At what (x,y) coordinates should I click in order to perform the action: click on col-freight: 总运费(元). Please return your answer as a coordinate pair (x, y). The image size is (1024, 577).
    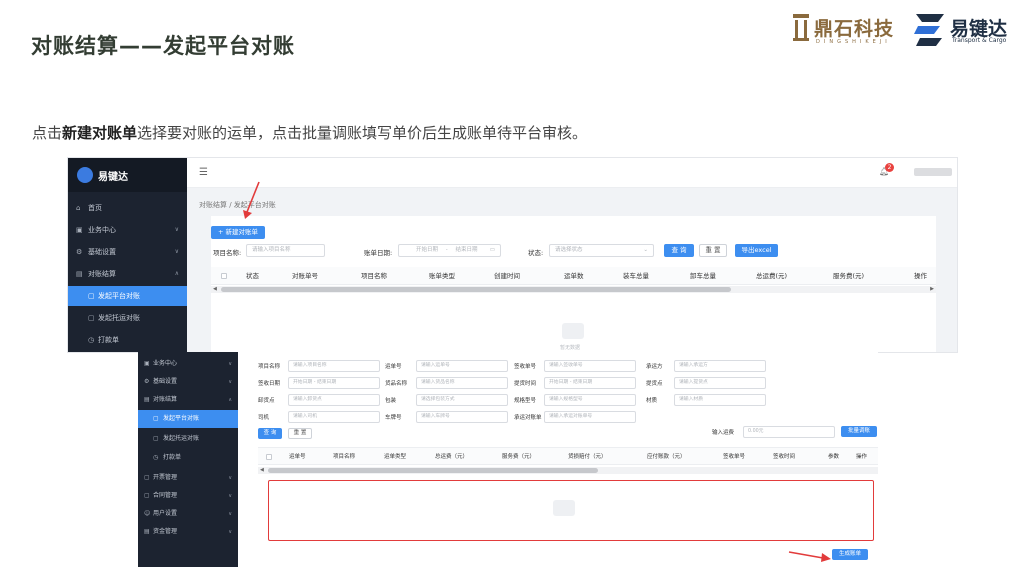
    Looking at the image, I should click on (772, 276).